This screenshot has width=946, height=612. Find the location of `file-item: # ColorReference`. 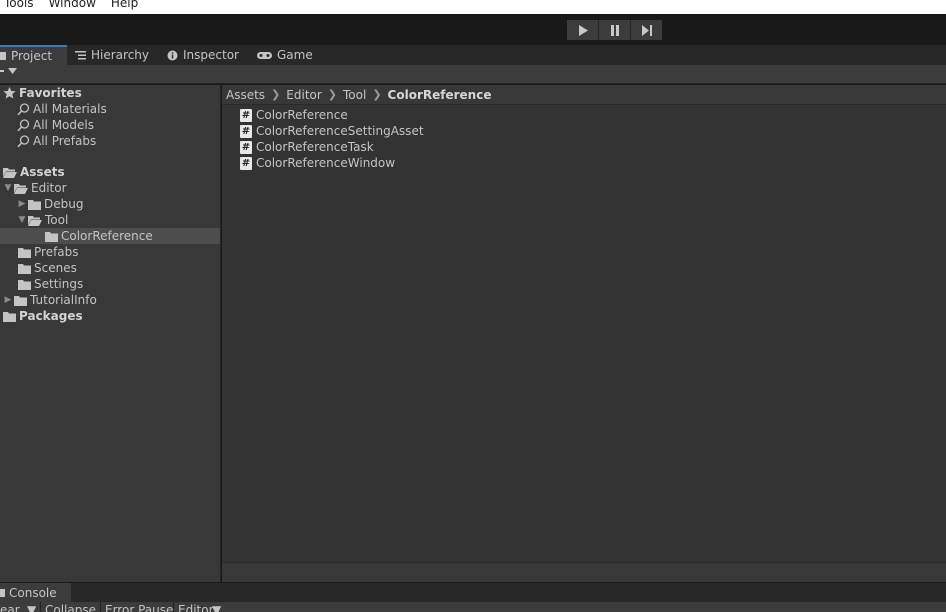

file-item: # ColorReference is located at coordinates (294, 115).